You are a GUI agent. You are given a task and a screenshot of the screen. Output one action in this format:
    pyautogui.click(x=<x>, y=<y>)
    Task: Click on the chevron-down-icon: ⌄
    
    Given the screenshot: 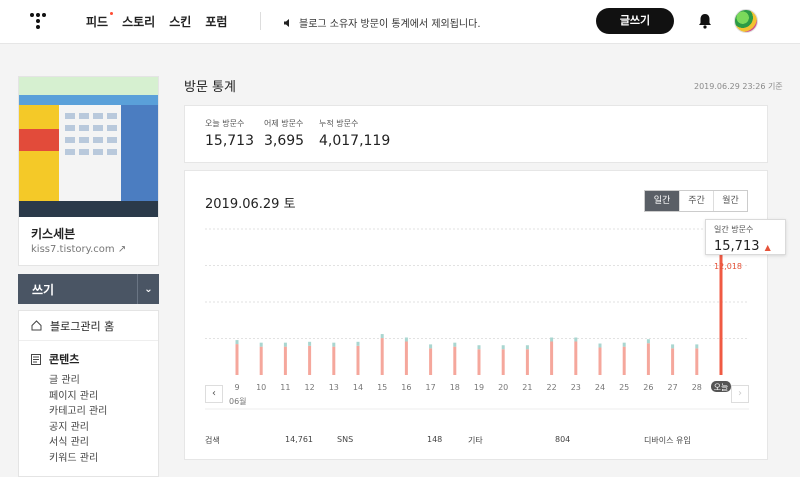 What is the action you would take?
    pyautogui.click(x=148, y=289)
    